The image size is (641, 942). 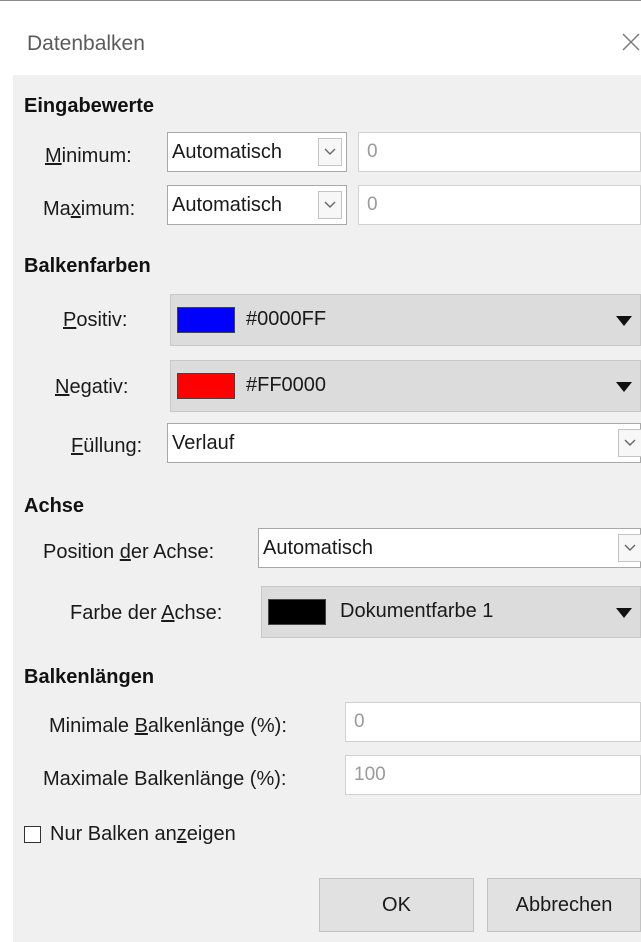 I want to click on section-bar-lengths: Balkenlängen, so click(x=89, y=677).